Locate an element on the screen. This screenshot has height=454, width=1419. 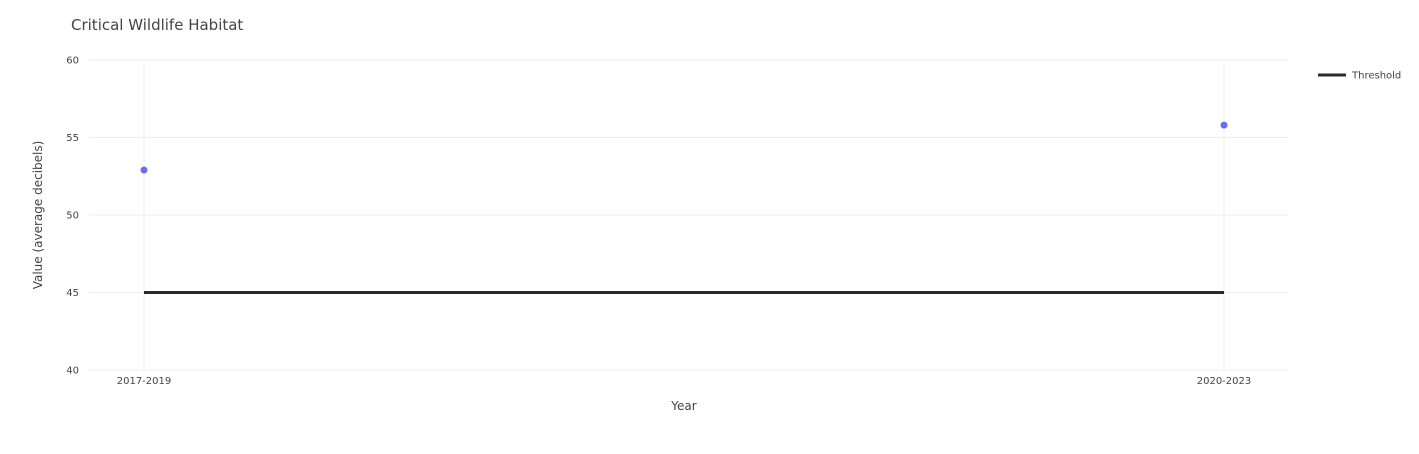
y-tick-label: 40 is located at coordinates (72, 371).